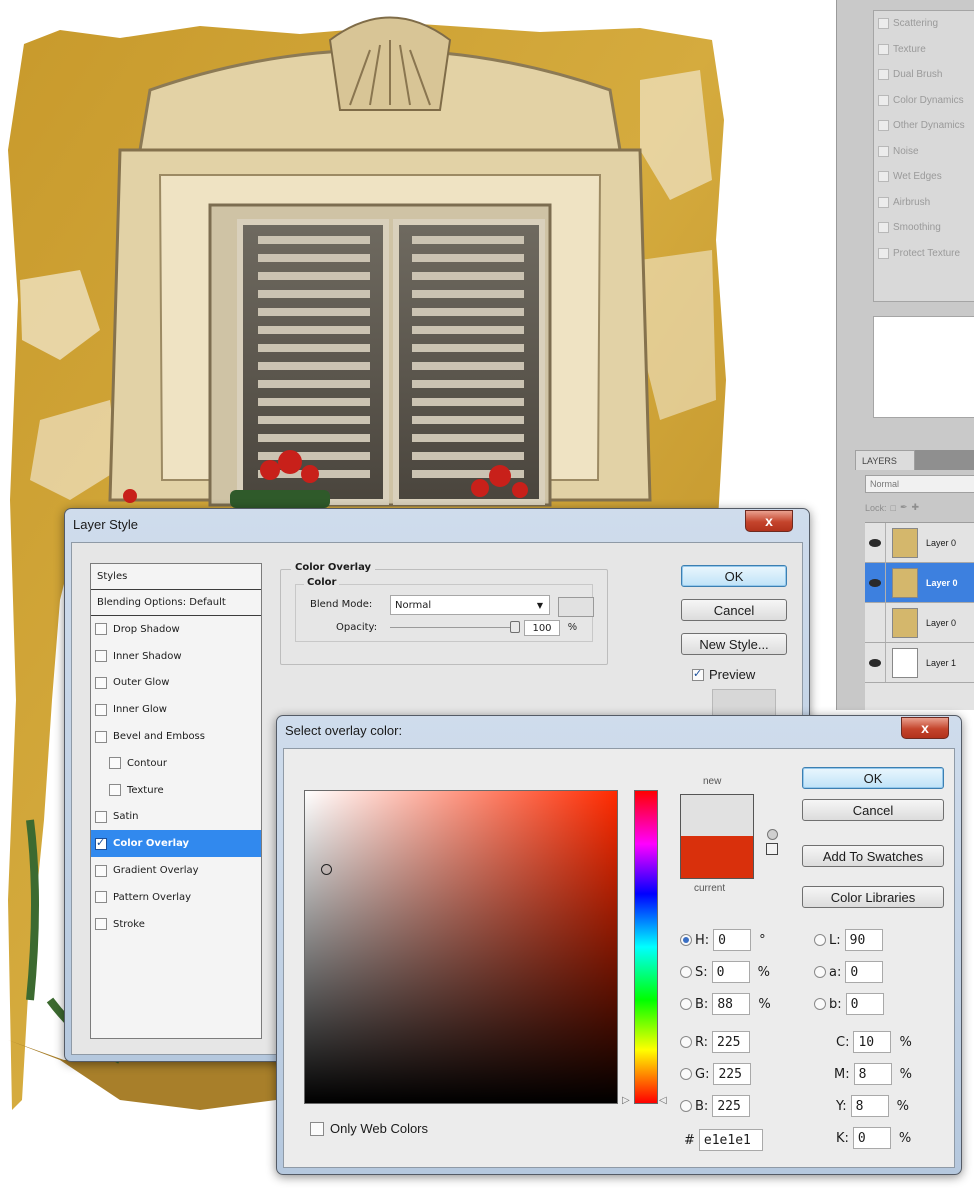  I want to click on preview-checkbox, so click(698, 674).